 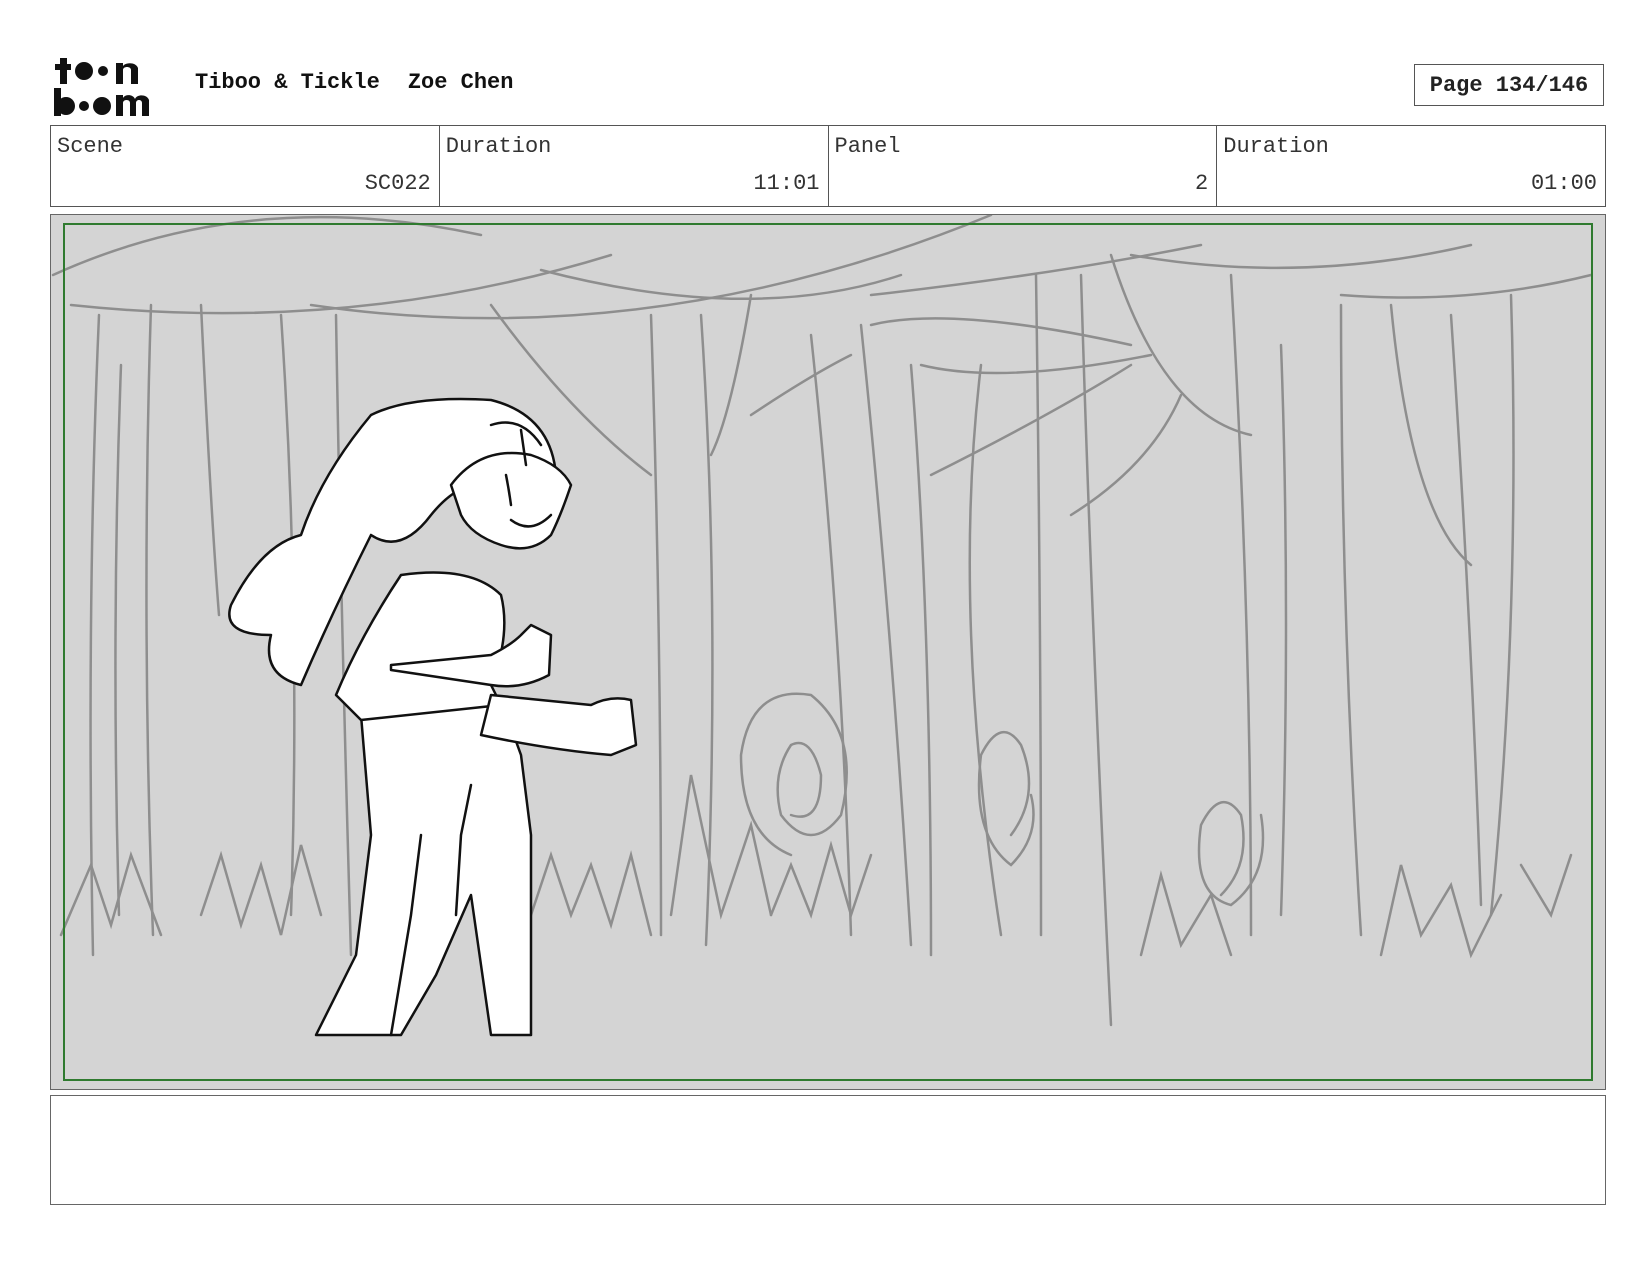 I want to click on panel-cell: Panel 2, so click(x=1023, y=166).